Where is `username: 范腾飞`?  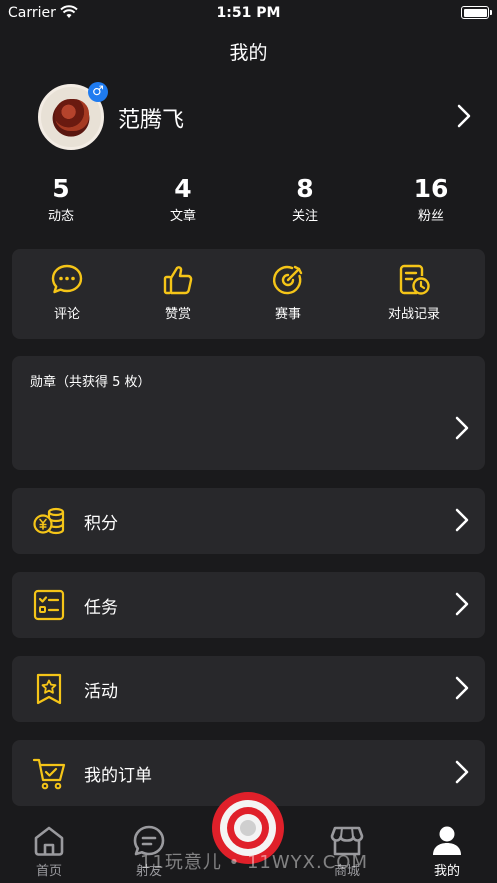
username: 范腾飞 is located at coordinates (151, 120).